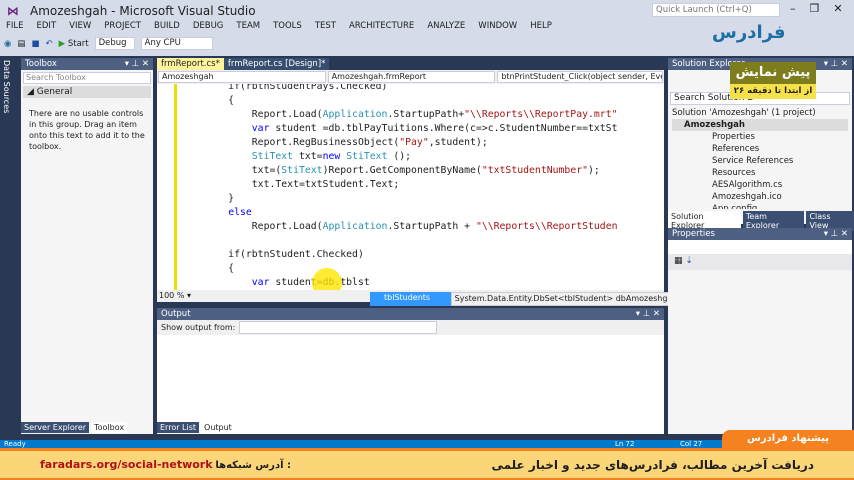 This screenshot has width=854, height=480. Describe the element at coordinates (248, 26) in the screenshot. I see `menu-team: TEAM` at that location.